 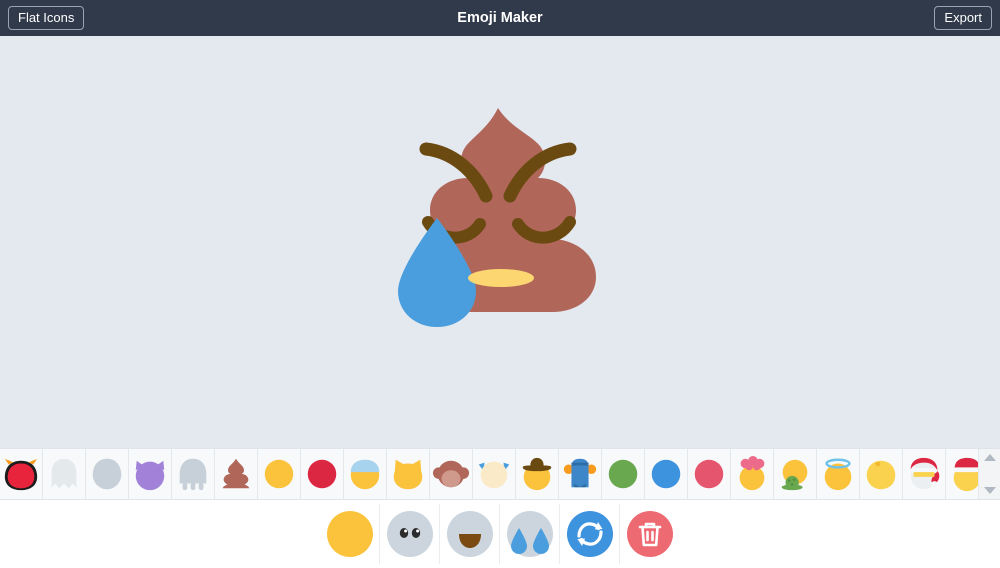 I want to click on icon-strip, so click(x=500, y=474).